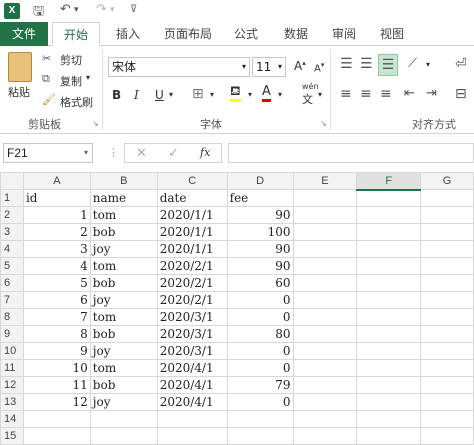 The image size is (474, 445). What do you see at coordinates (71, 60) in the screenshot?
I see `cut-button: 剪切` at bounding box center [71, 60].